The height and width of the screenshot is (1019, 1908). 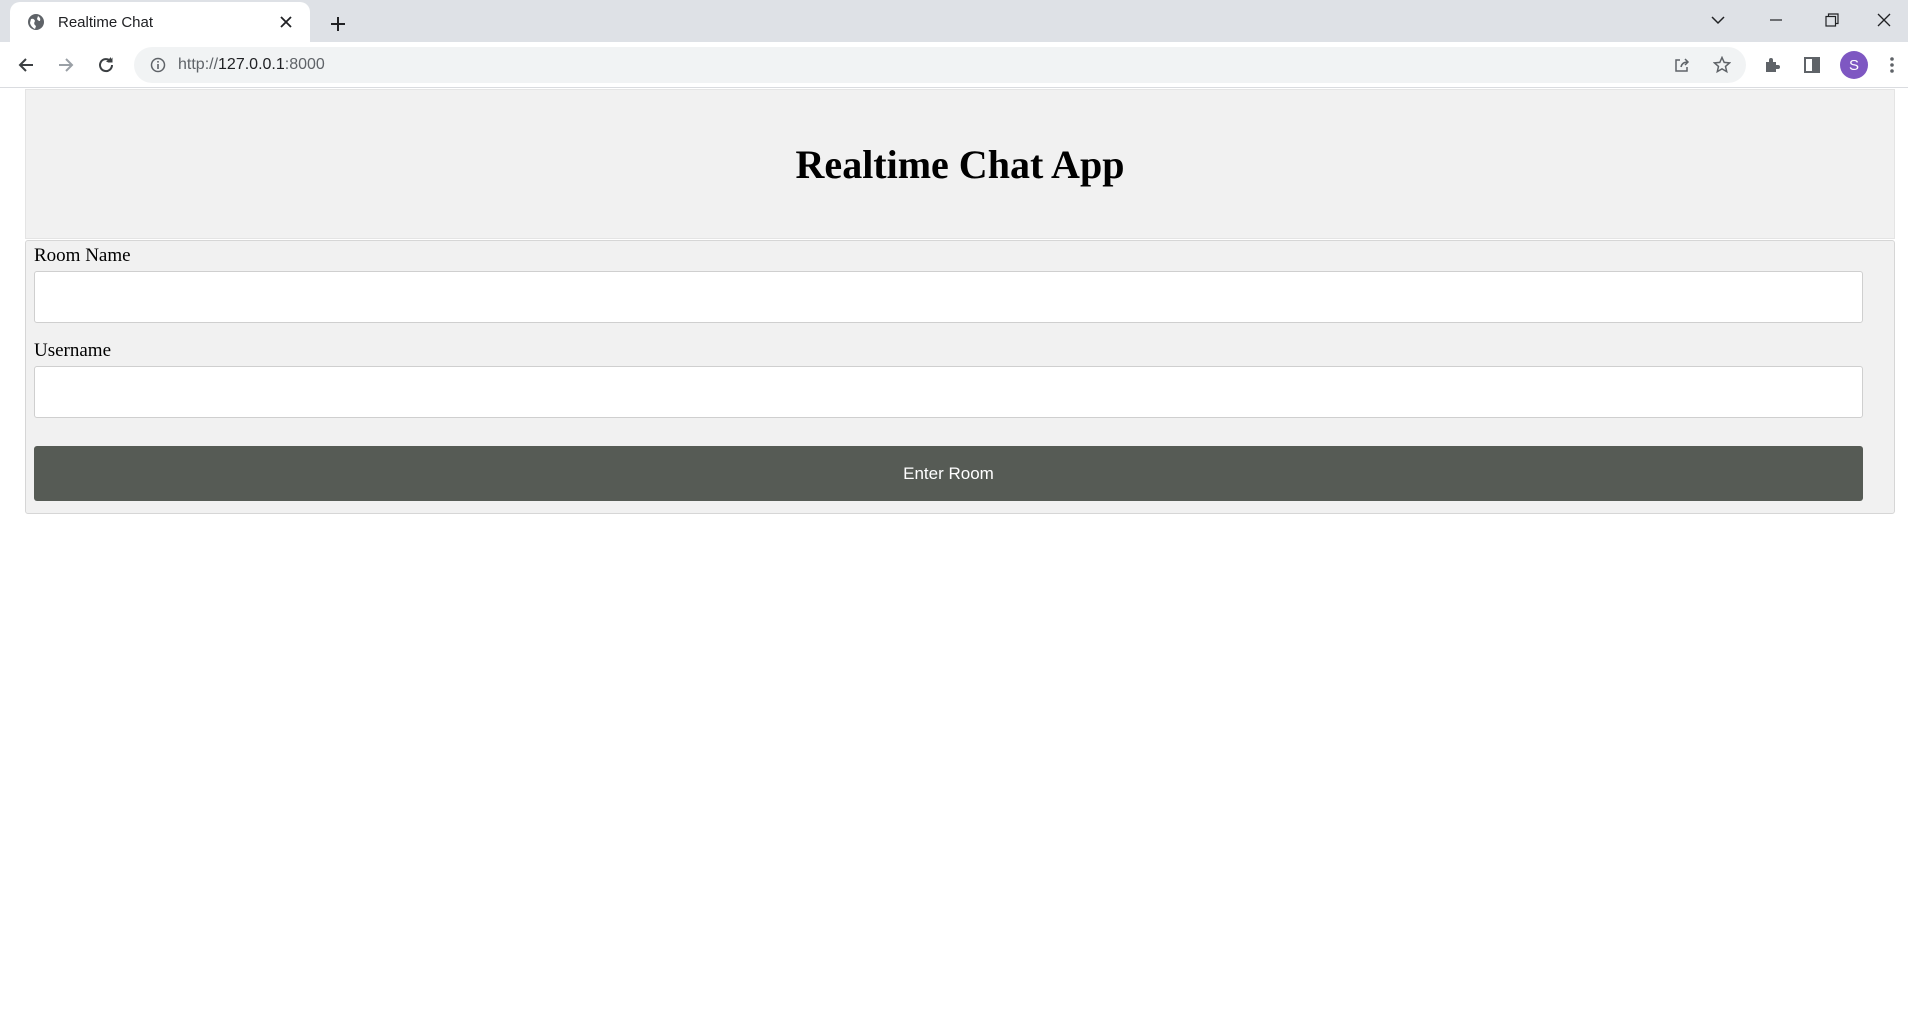 I want to click on url-scheme: http://, so click(x=198, y=64).